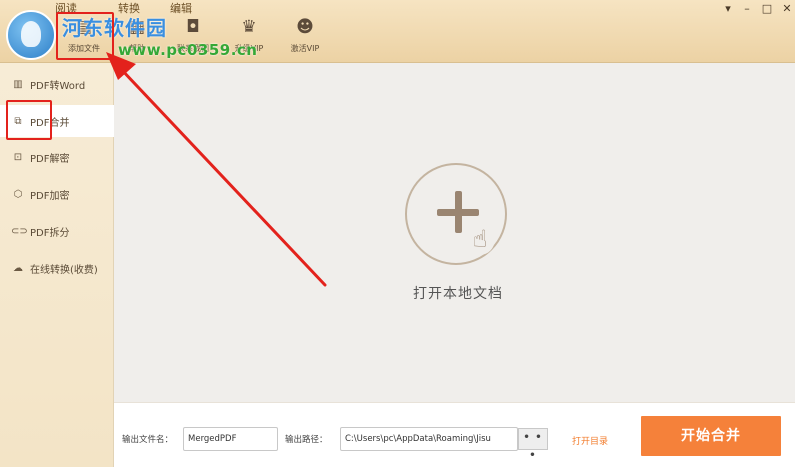 Image resolution: width=795 pixels, height=467 pixels. What do you see at coordinates (18, 84) in the screenshot?
I see `word-icon: ▥` at bounding box center [18, 84].